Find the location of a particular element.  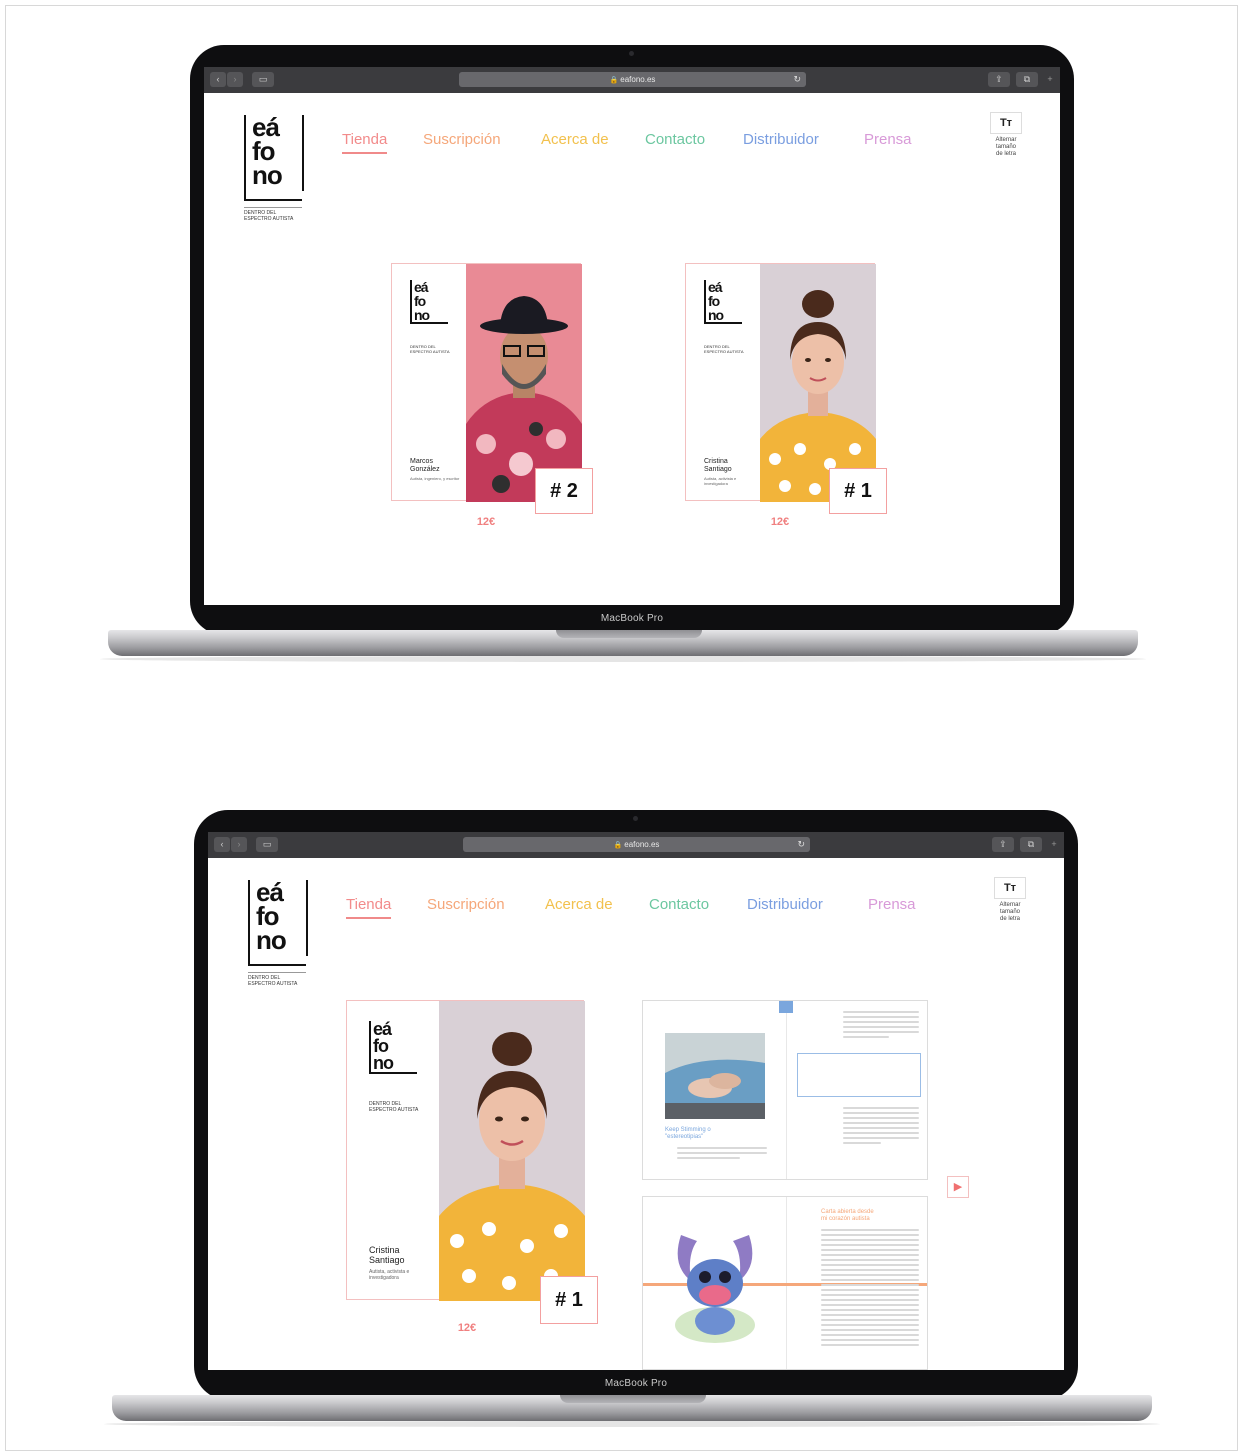

spread-heading-line-2: mi corazón autista is located at coordinates (845, 1219).